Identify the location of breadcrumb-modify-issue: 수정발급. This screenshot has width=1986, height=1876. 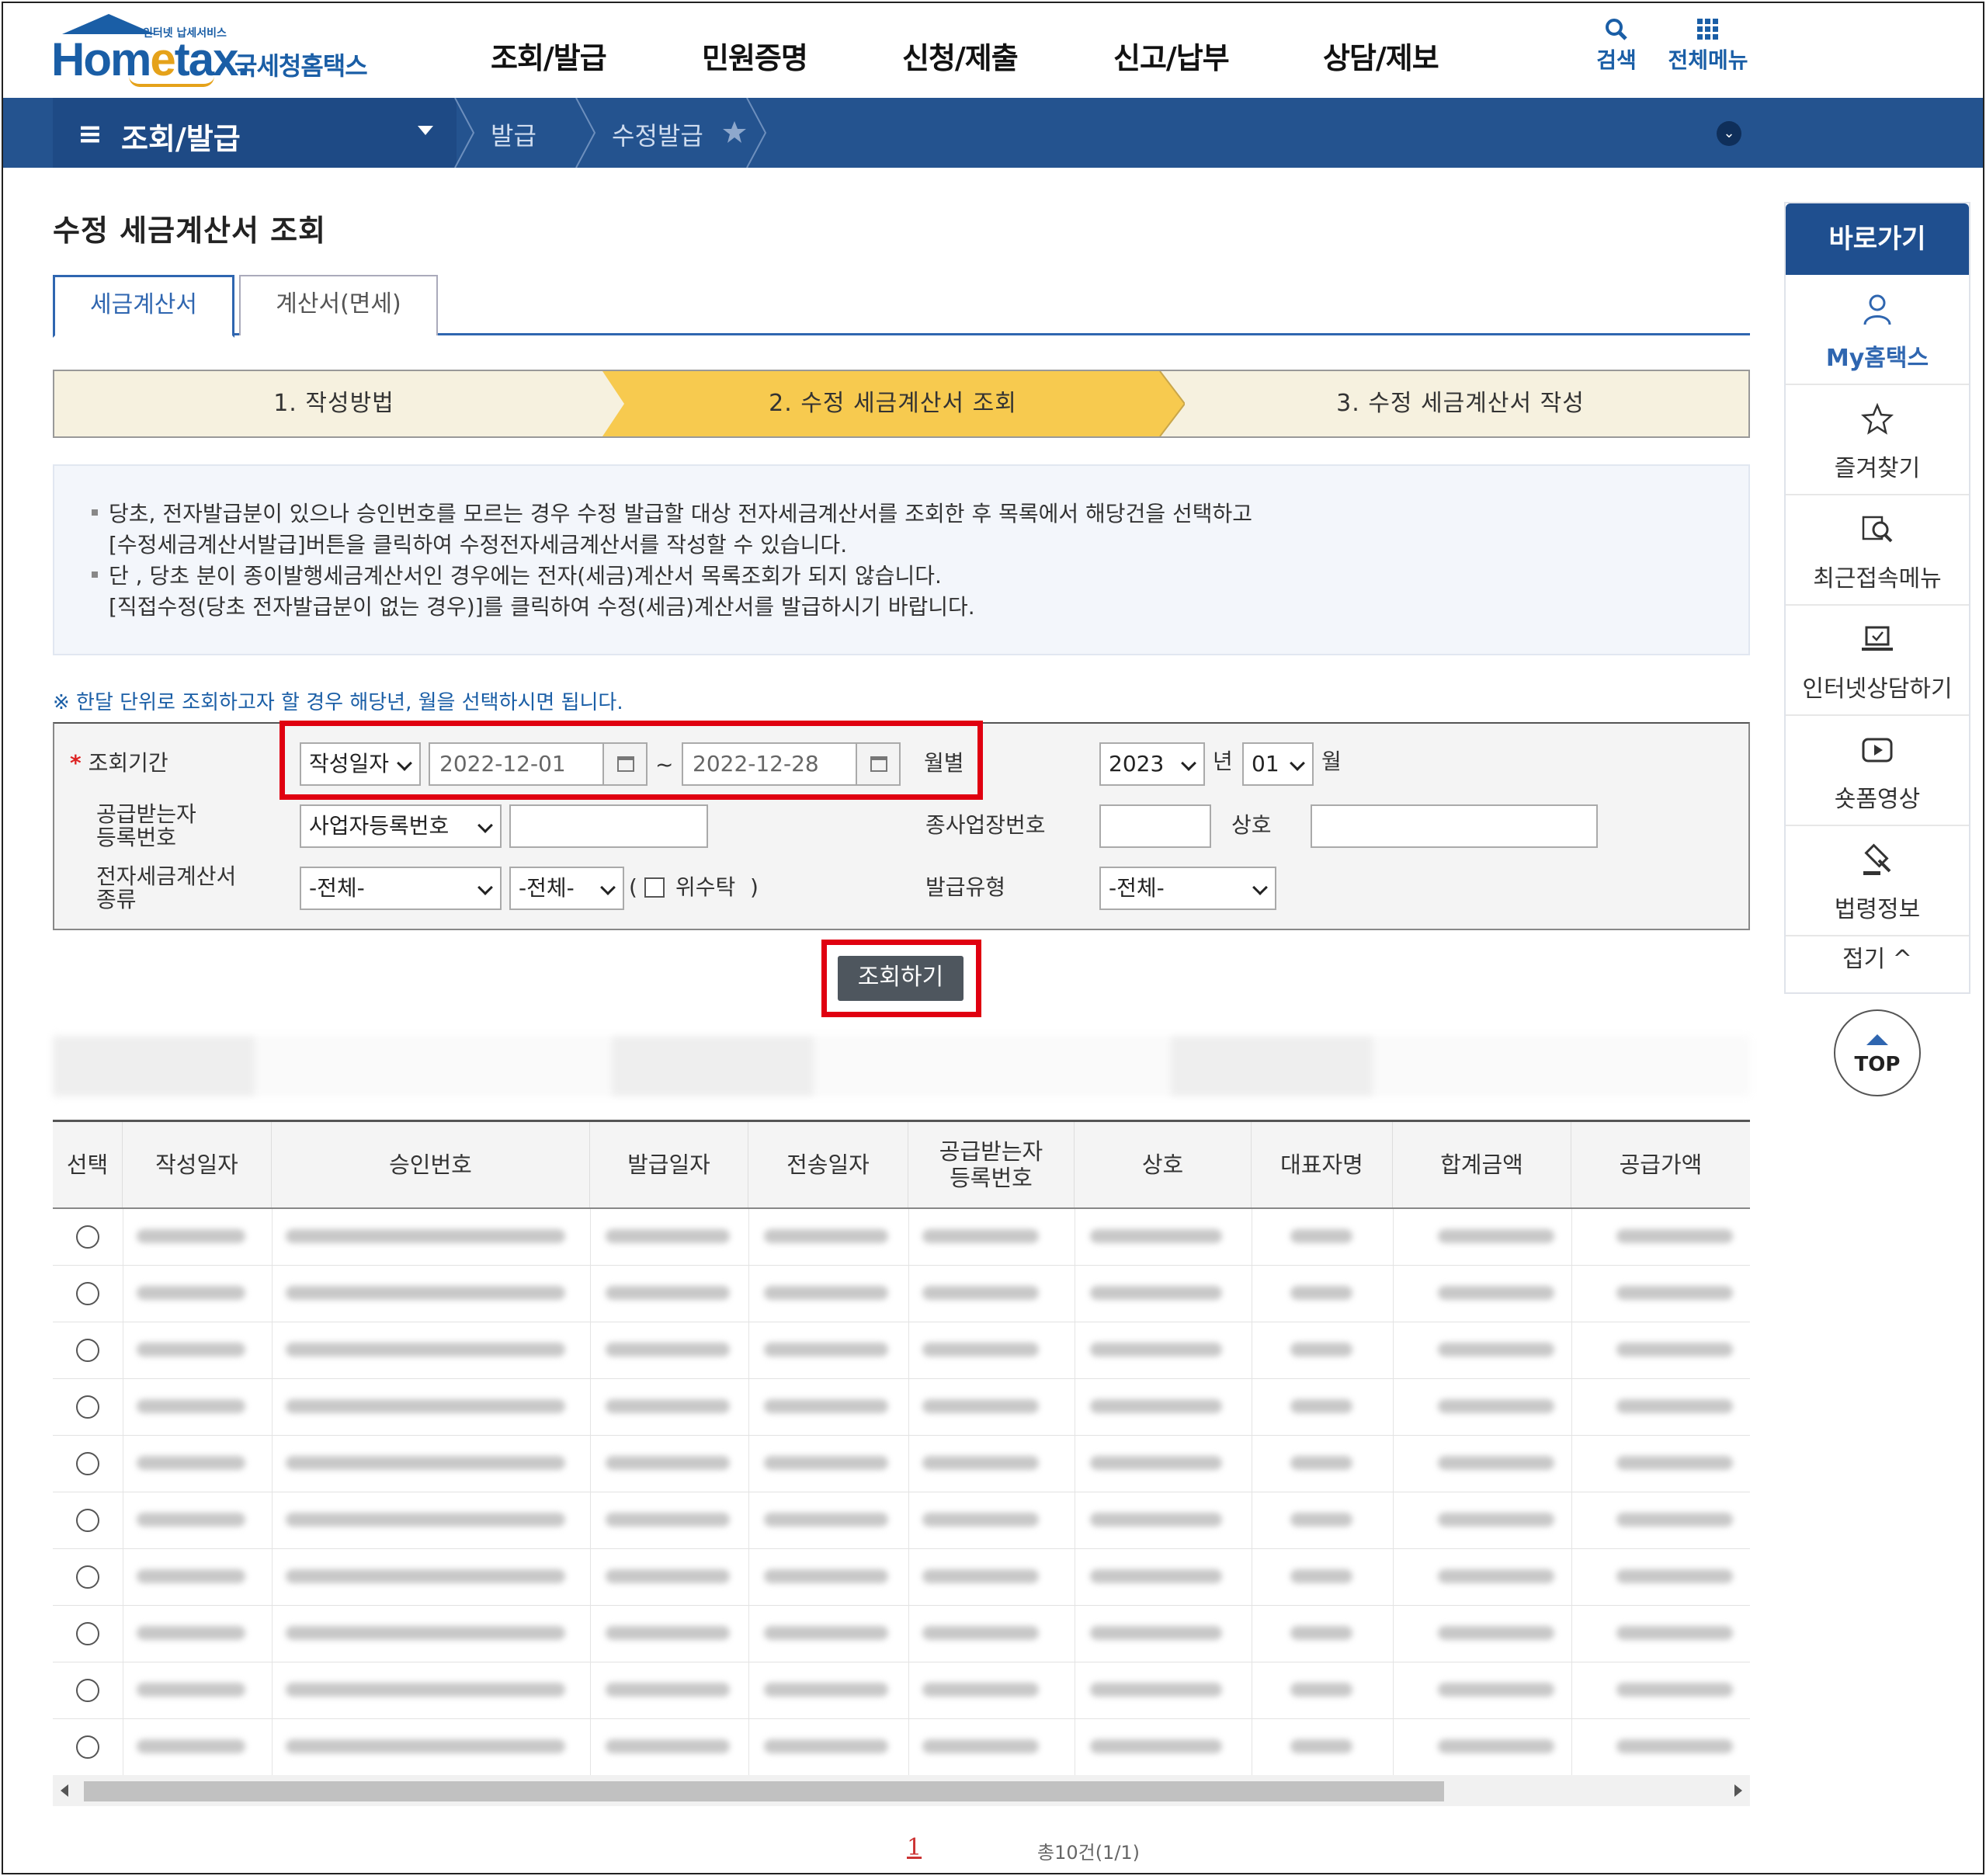
(657, 134).